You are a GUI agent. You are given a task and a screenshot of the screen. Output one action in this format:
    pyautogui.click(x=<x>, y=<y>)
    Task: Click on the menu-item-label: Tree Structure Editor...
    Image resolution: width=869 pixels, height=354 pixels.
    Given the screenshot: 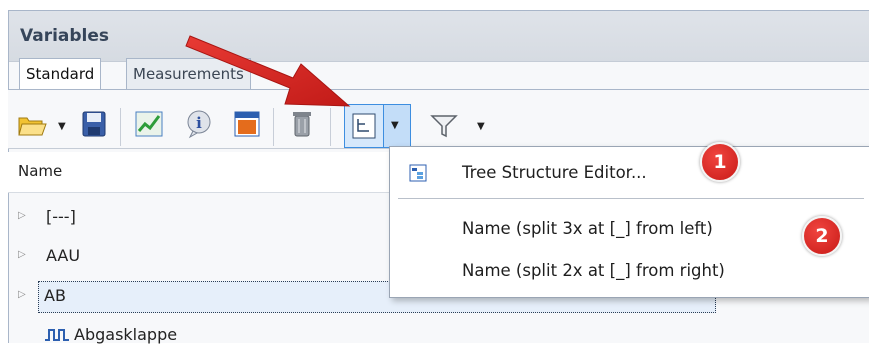 What is the action you would take?
    pyautogui.click(x=554, y=172)
    